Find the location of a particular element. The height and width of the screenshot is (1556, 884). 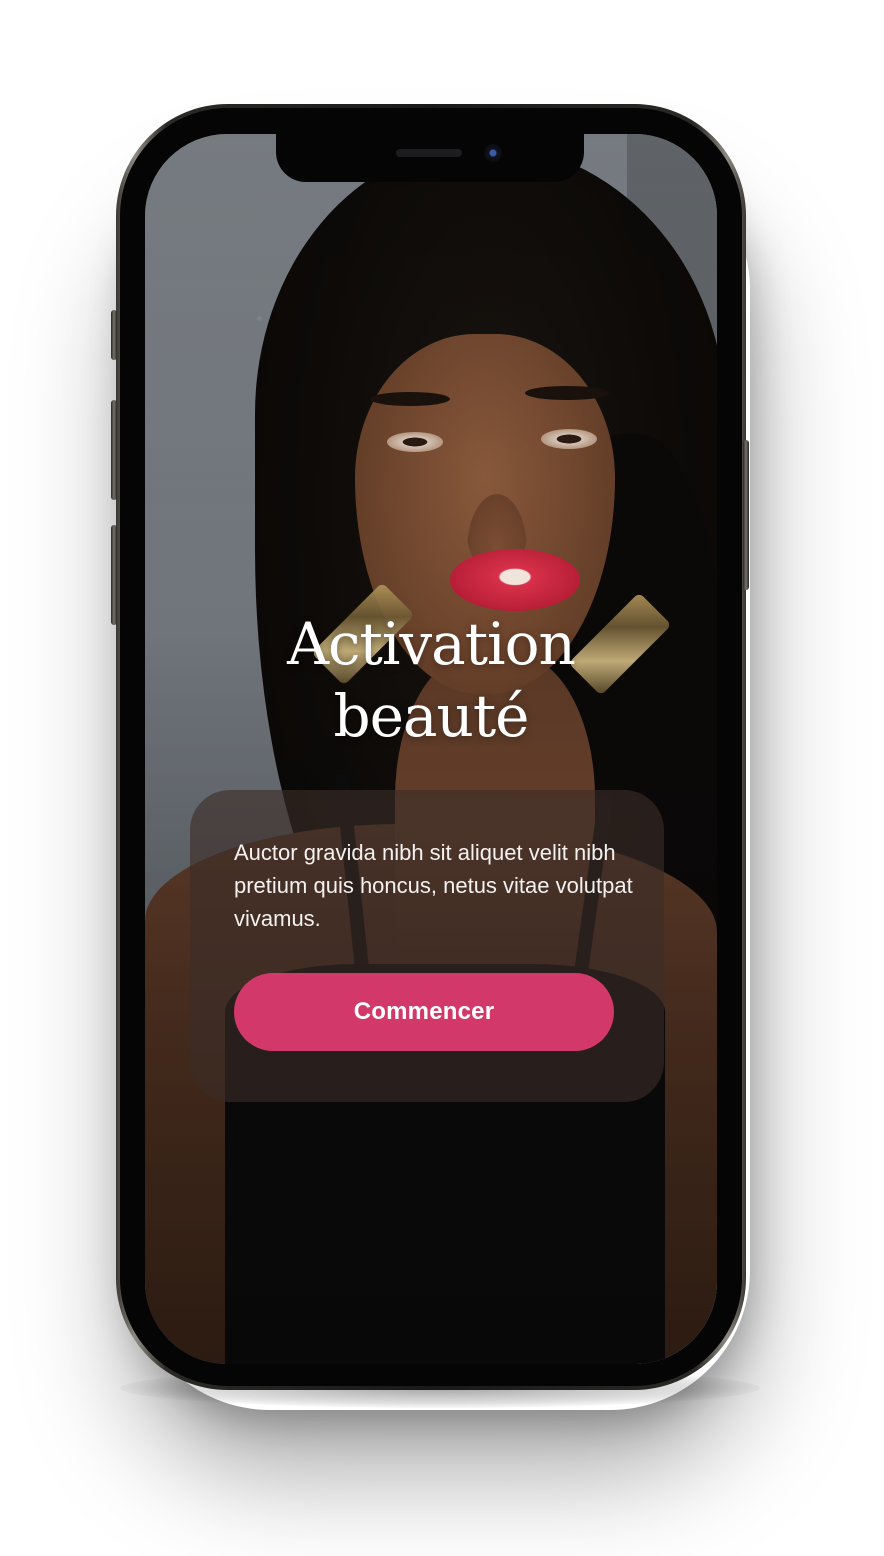

title-line-1: Activation is located at coordinates (431, 644).